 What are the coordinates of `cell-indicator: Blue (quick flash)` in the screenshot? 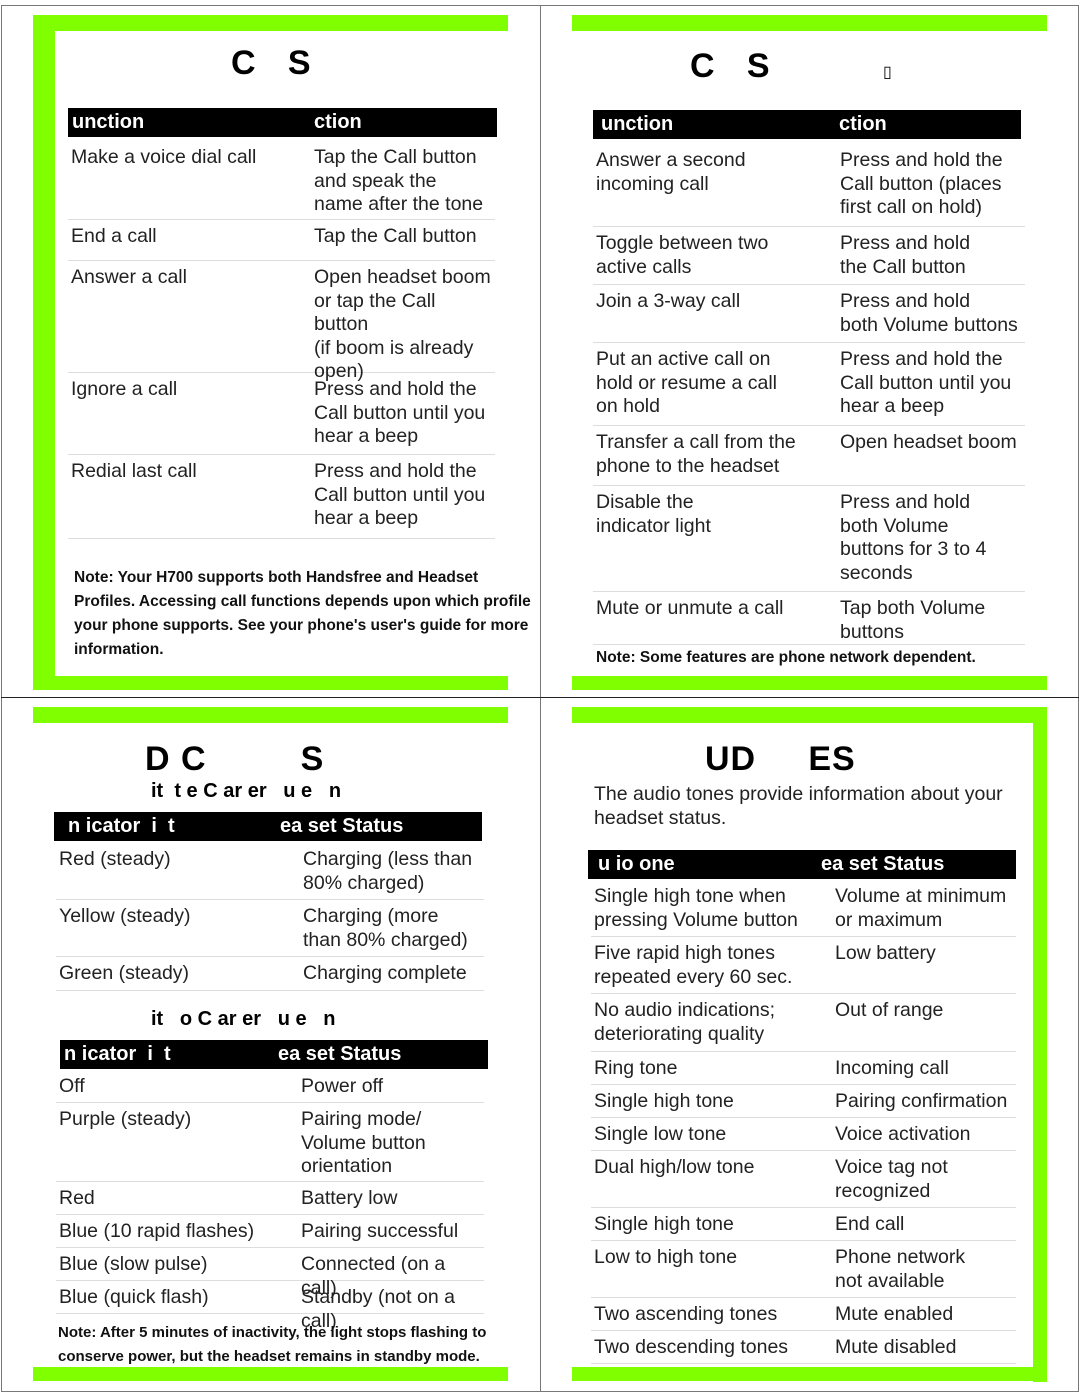 It's located at (134, 1297).